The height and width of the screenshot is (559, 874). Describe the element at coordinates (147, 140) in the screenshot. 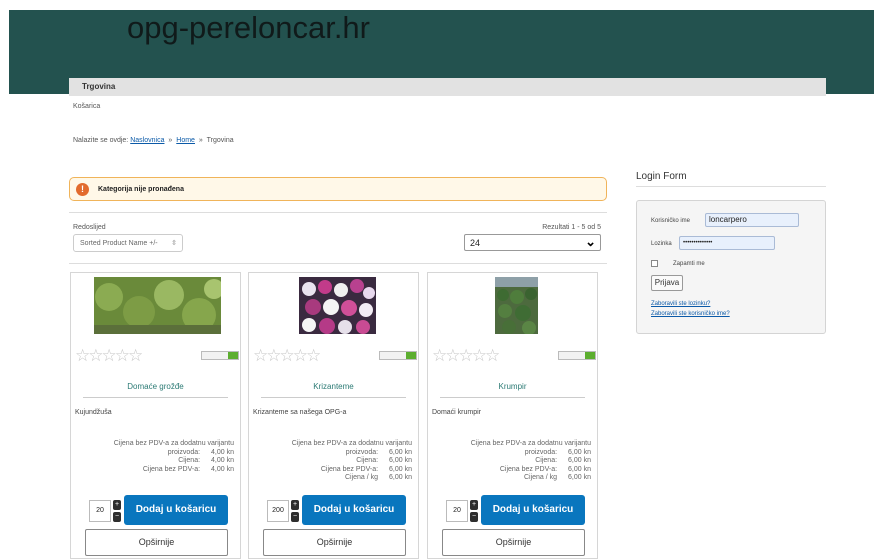

I see `breadcrumb-link-naslovnica: Naslovnica` at that location.